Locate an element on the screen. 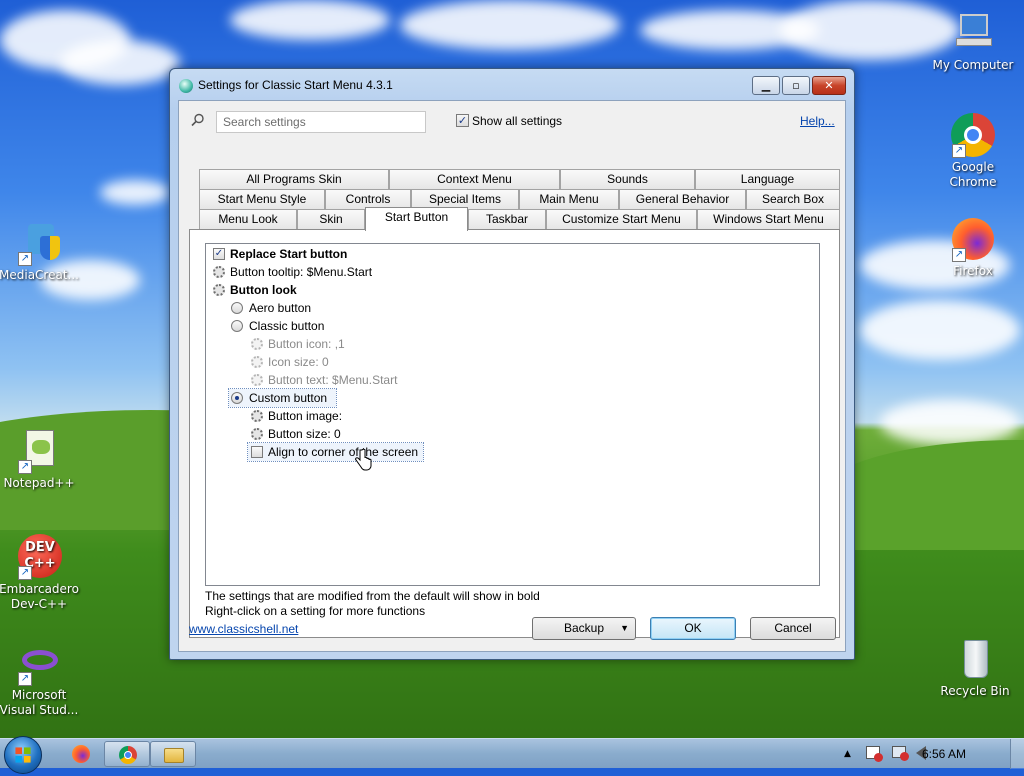 The height and width of the screenshot is (776, 1024). desktop-icon-my-computer: My Computer is located at coordinates (973, 41).